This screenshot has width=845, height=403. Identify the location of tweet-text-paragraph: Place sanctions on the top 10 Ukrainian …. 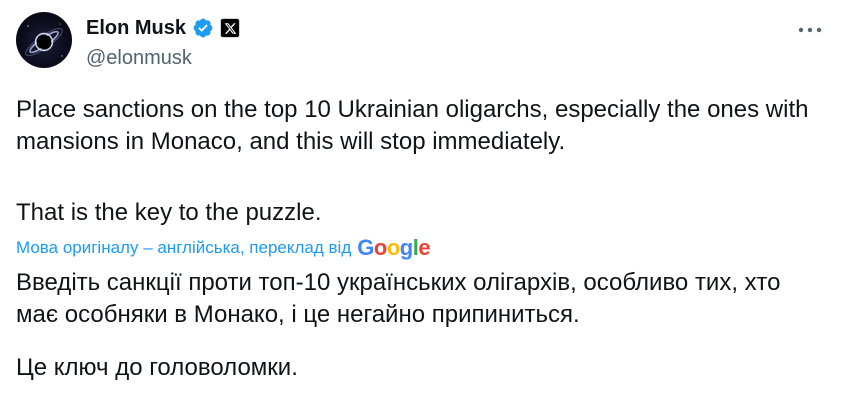
(412, 125).